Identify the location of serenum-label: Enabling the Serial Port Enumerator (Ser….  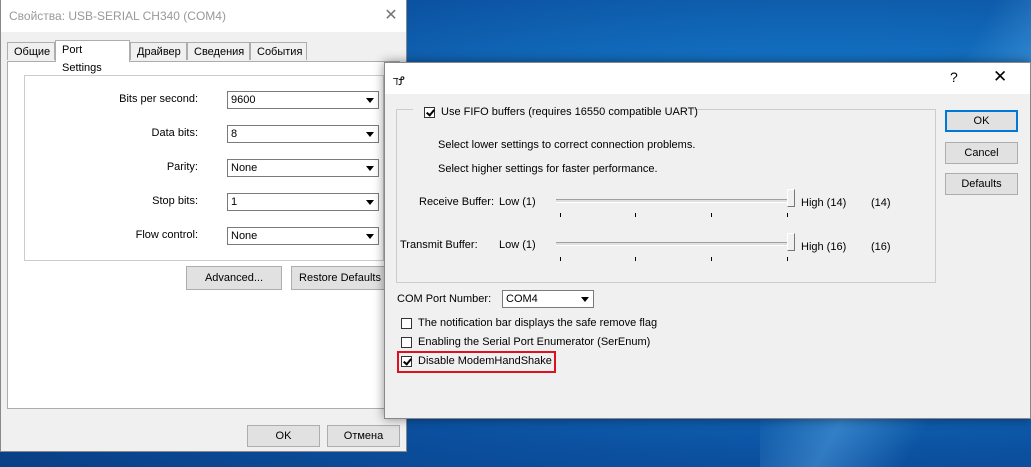
(534, 342).